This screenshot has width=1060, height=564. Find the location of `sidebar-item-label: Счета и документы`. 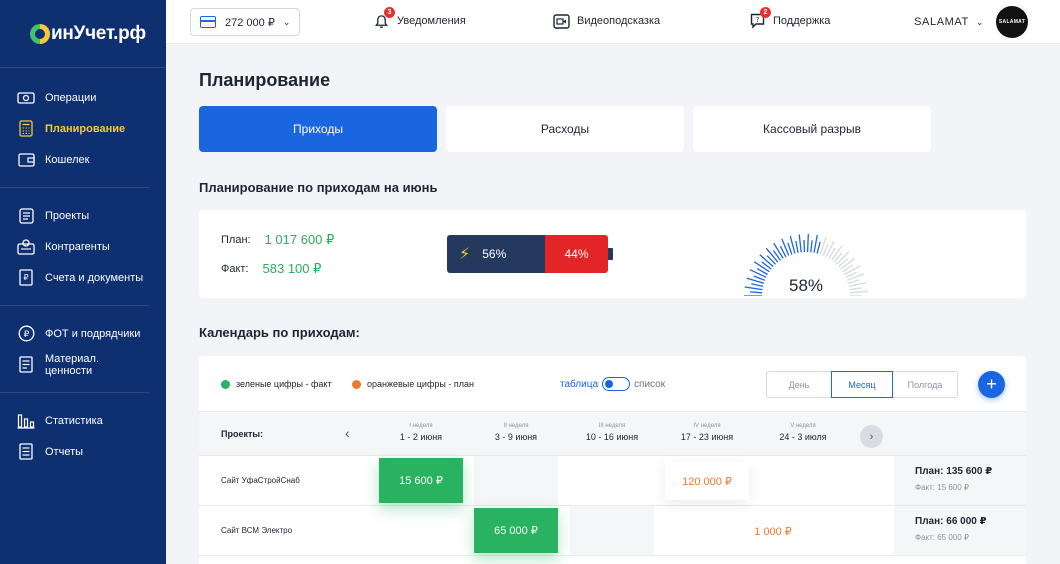

sidebar-item-label: Счета и документы is located at coordinates (94, 277).